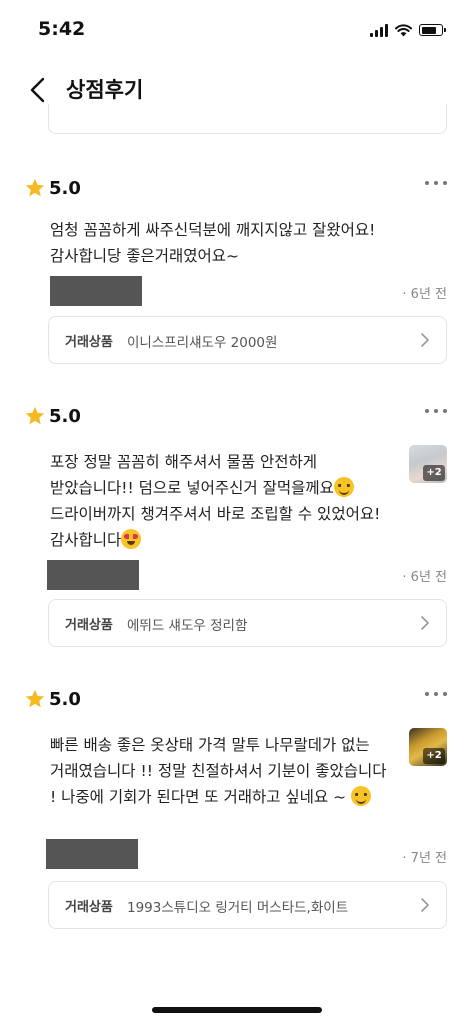 Image resolution: width=473 pixels, height=1024 pixels. Describe the element at coordinates (236, 30) in the screenshot. I see `status-bar: 5:42` at that location.